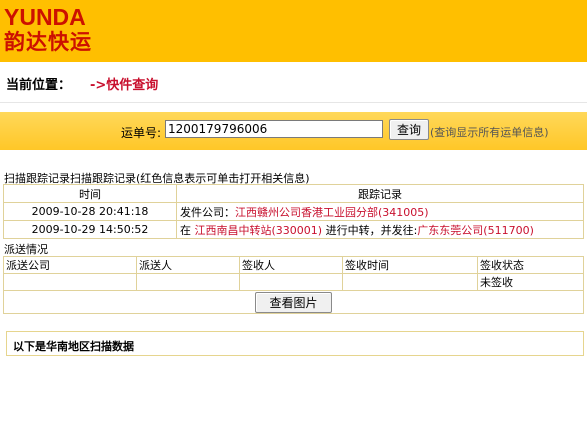  I want to click on destination-company-link: 广东东莞公司(511700), so click(475, 230).